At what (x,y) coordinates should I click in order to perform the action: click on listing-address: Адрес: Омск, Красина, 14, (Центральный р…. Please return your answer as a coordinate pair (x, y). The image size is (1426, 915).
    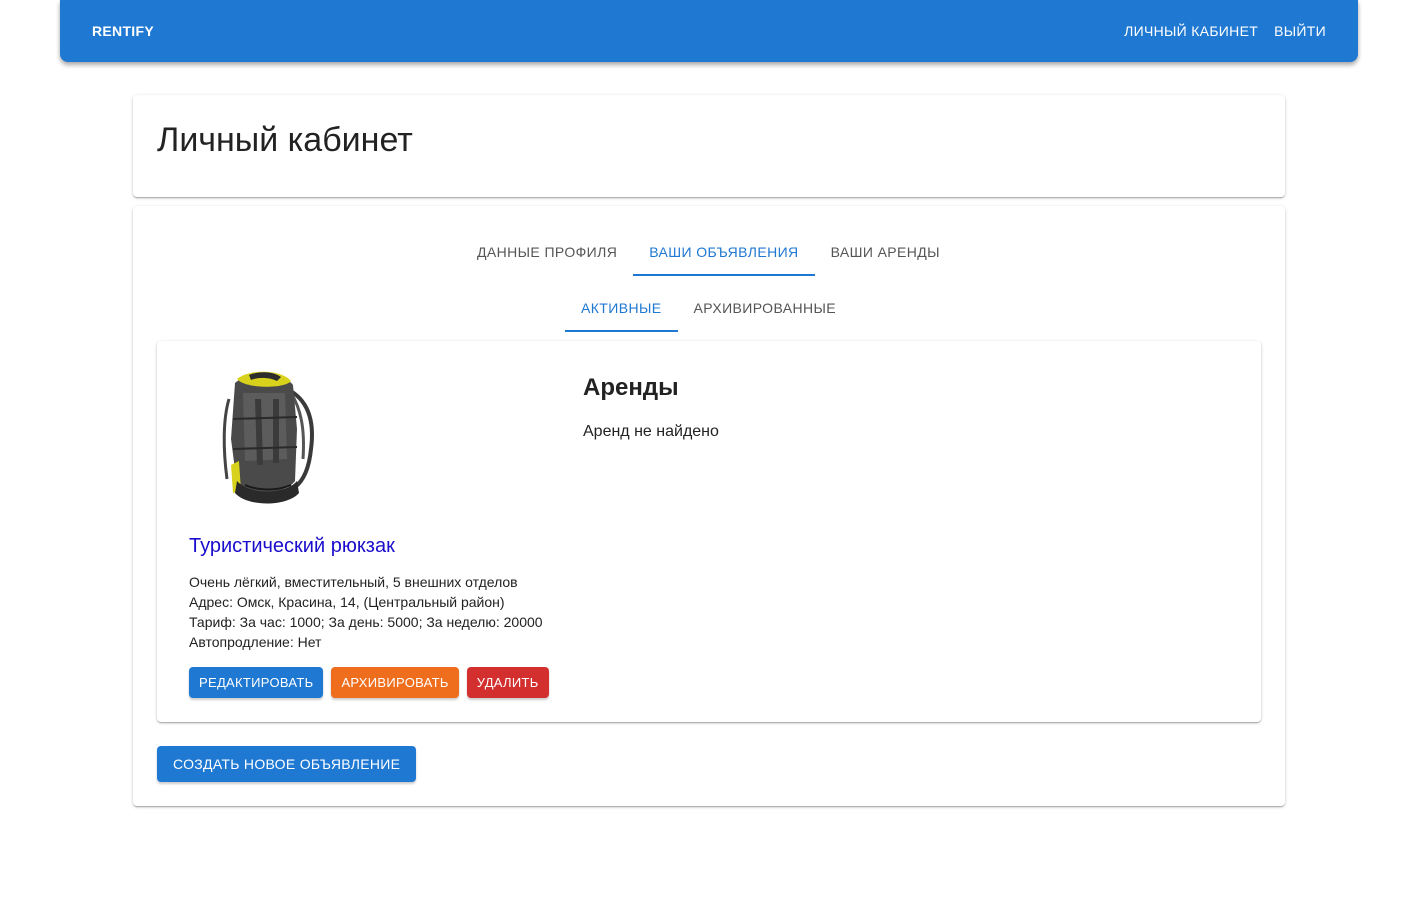
    Looking at the image, I should click on (347, 602).